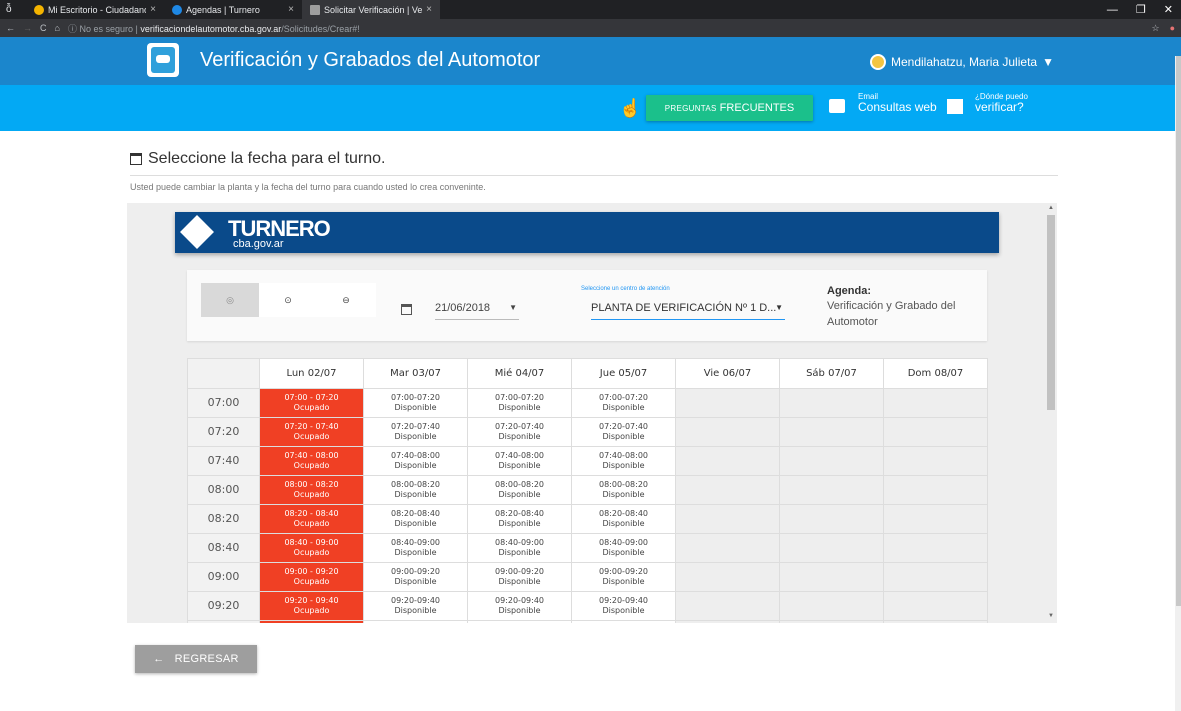 This screenshot has height=711, width=1181. What do you see at coordinates (13, 9) in the screenshot?
I see `browser-tab: ỗ` at bounding box center [13, 9].